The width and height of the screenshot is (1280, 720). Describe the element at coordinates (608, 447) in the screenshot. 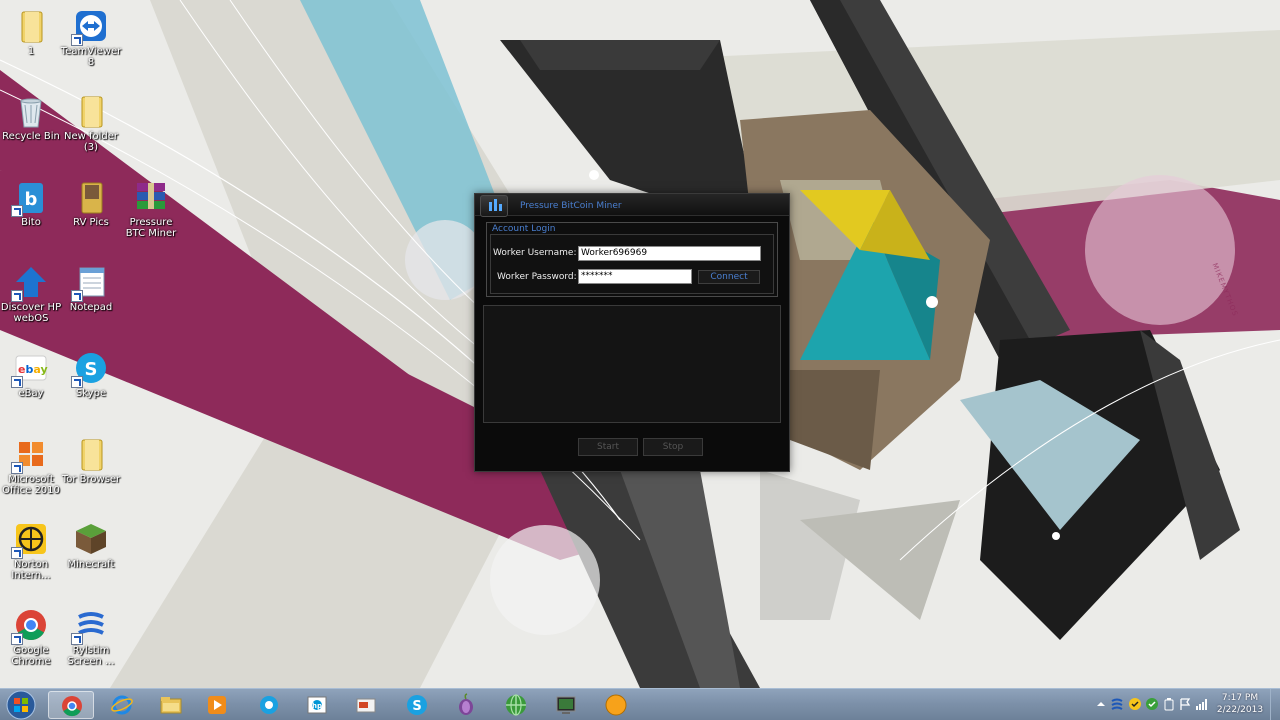

I see `start-button: Start` at that location.